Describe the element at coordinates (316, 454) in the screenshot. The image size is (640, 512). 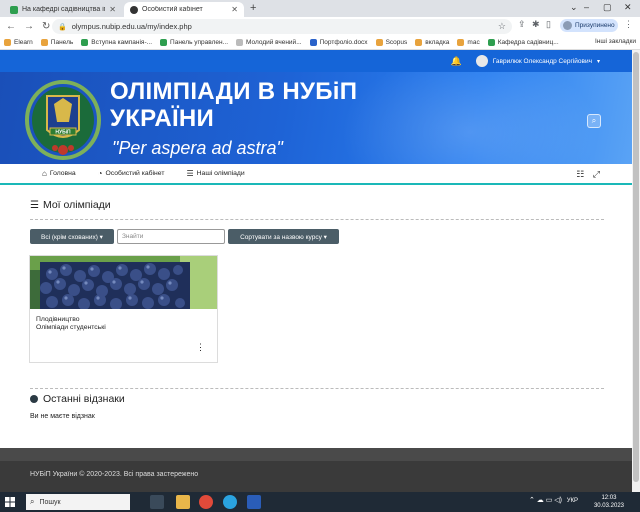
I see `footer-top-strip` at that location.